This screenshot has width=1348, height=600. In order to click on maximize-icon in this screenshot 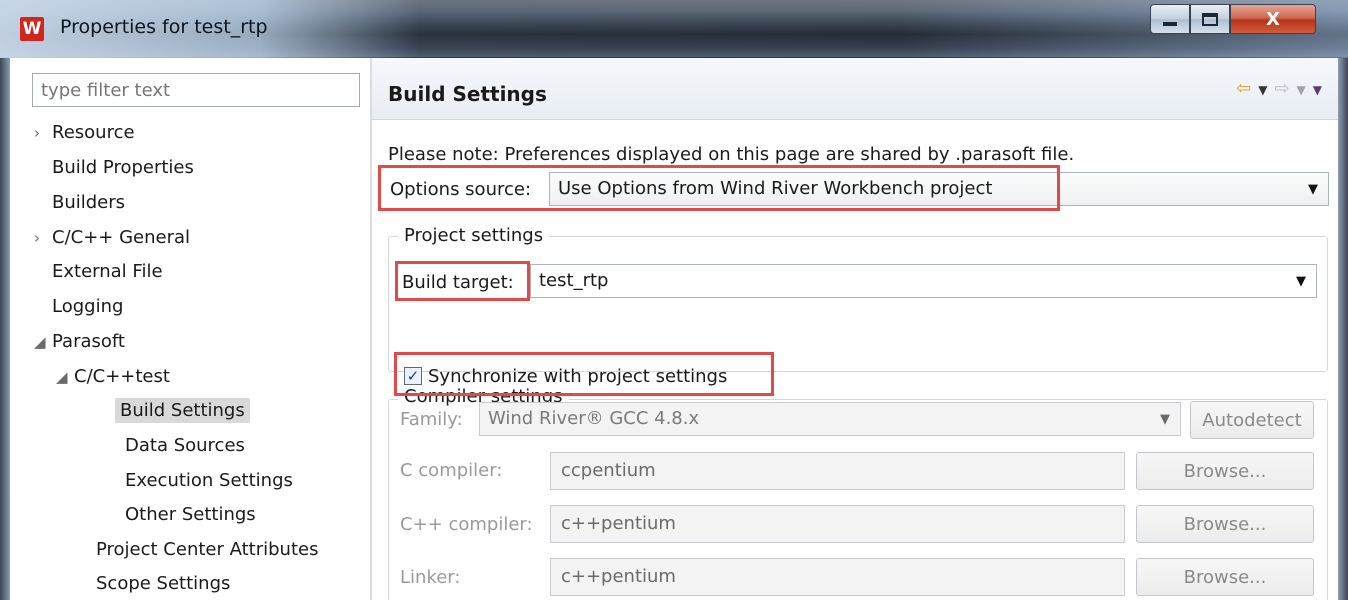, I will do `click(1210, 19)`.